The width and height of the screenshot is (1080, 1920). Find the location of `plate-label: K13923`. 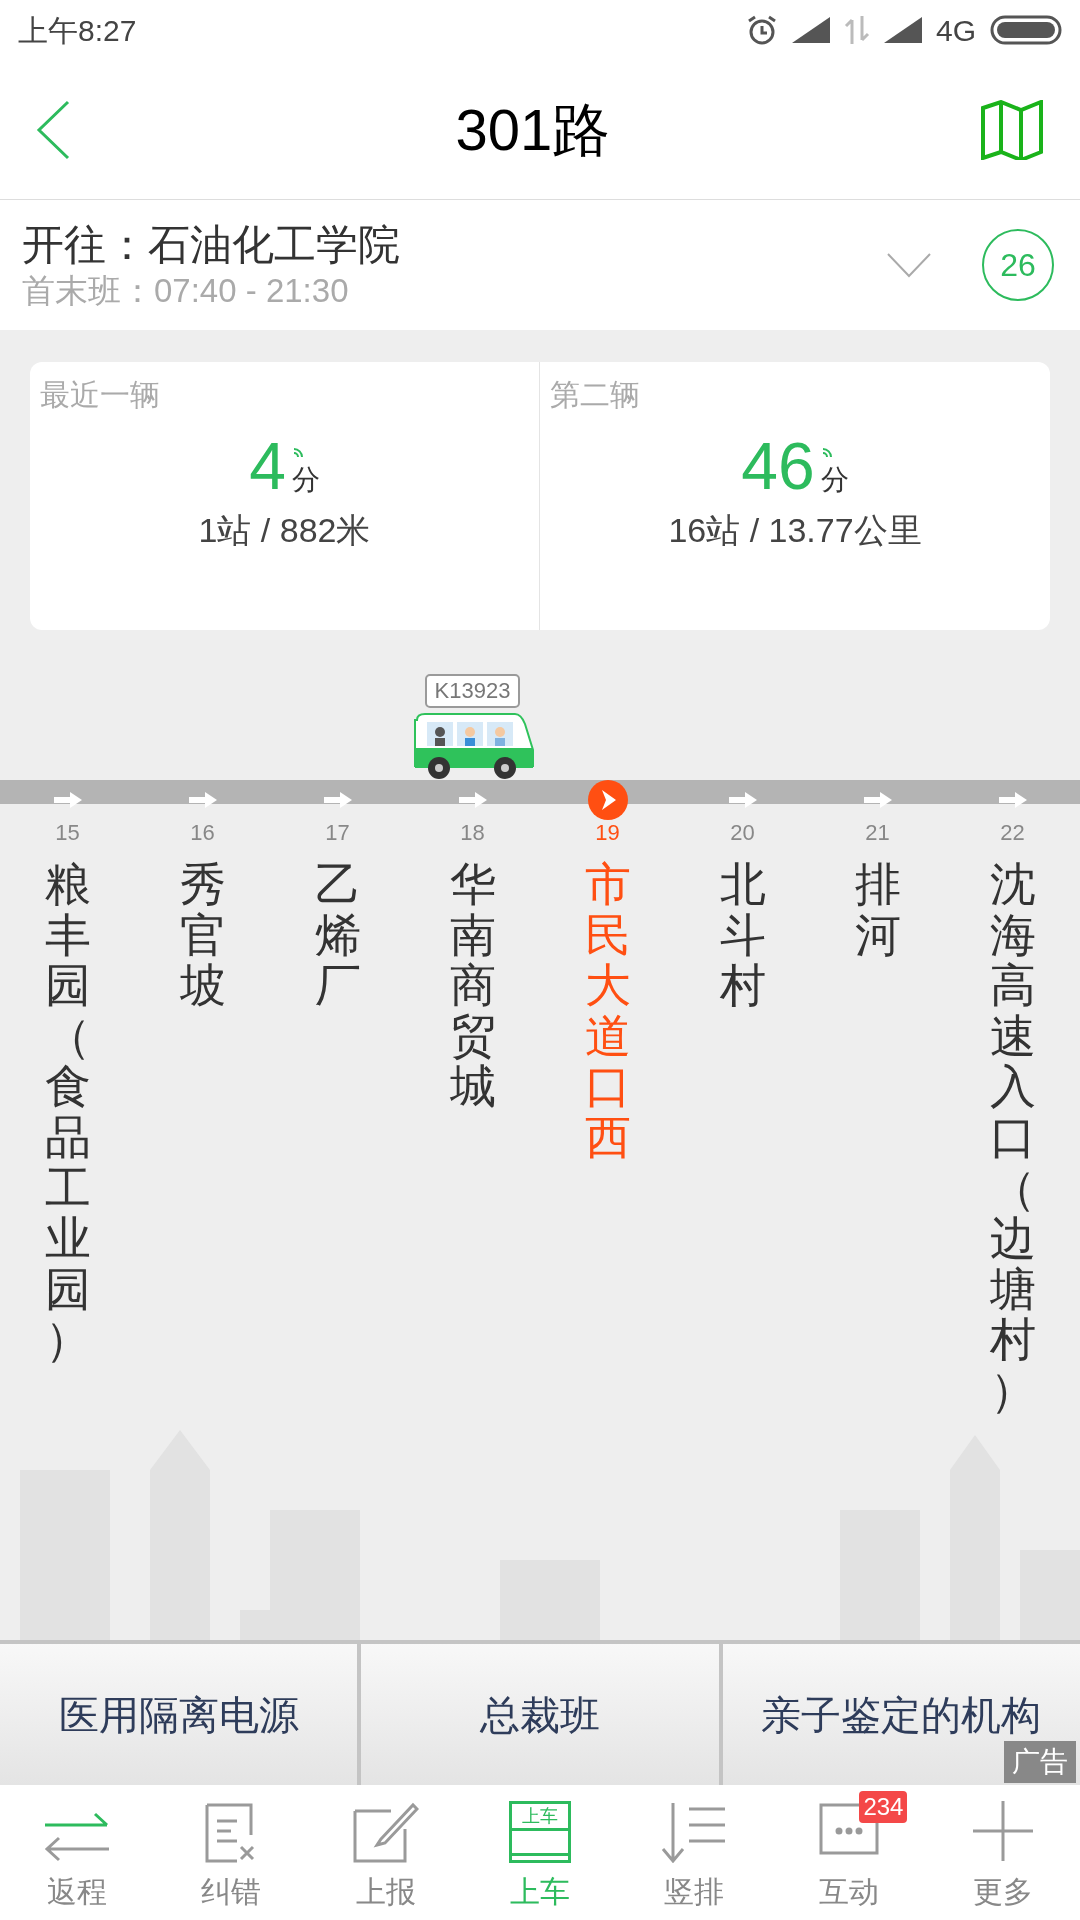

plate-label: K13923 is located at coordinates (472, 691).